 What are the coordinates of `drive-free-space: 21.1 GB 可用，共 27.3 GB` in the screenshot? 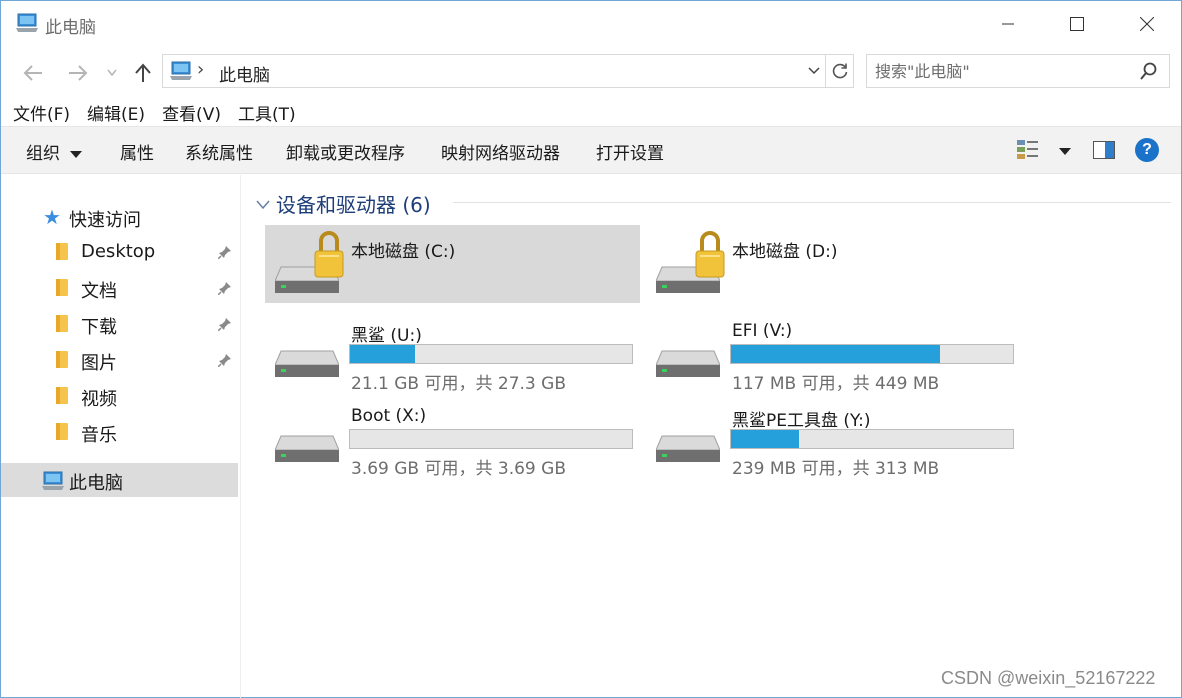 It's located at (458, 384).